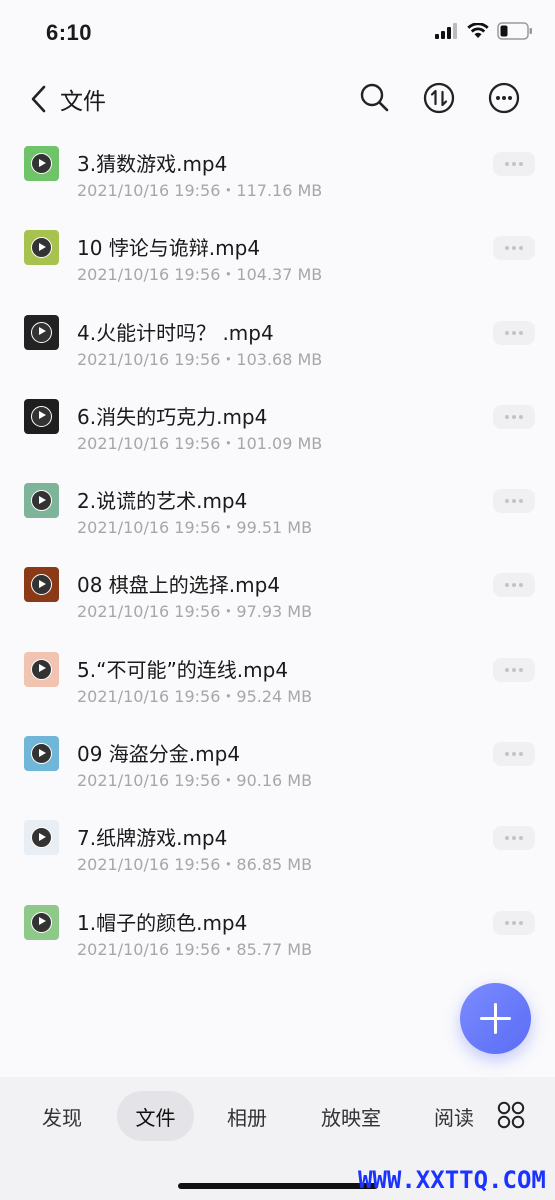 This screenshot has height=1200, width=555. I want to click on file-name: 09 海盗分金.mp4, so click(159, 754).